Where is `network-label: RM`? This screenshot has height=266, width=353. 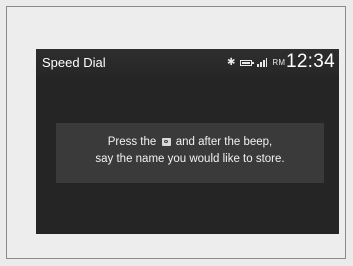
network-label: RM is located at coordinates (279, 62).